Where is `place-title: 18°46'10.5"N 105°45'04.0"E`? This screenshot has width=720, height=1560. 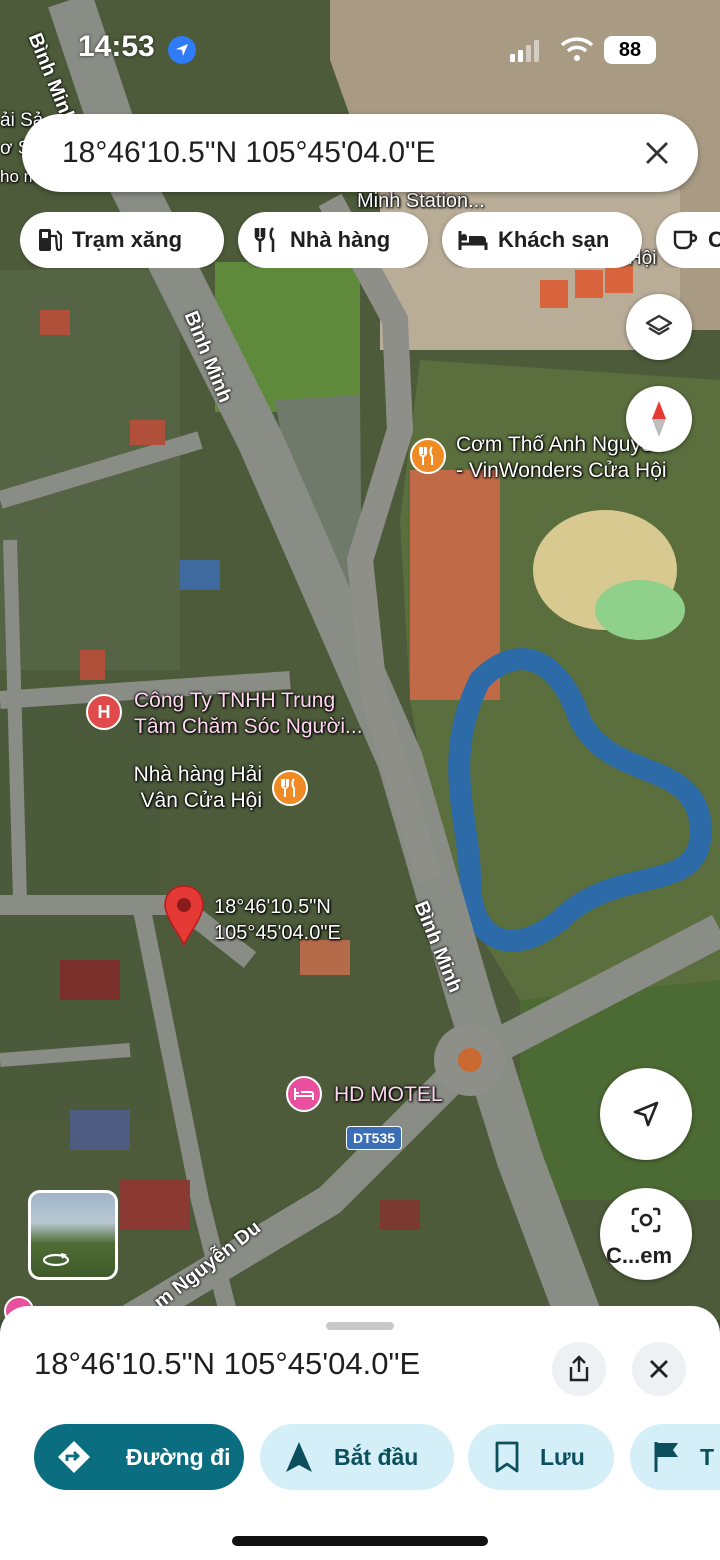 place-title: 18°46'10.5"N 105°45'04.0"E is located at coordinates (227, 1363).